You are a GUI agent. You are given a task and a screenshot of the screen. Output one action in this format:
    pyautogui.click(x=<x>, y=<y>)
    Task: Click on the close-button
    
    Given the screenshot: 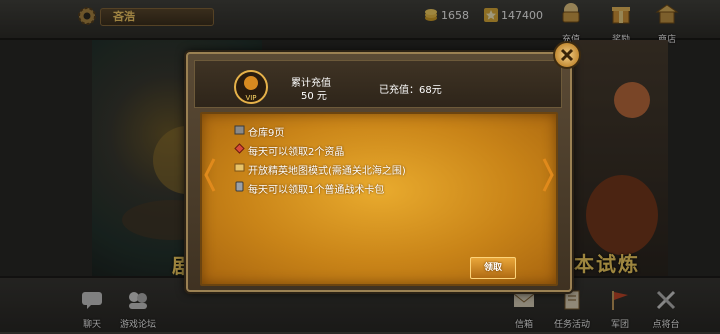 What is the action you would take?
    pyautogui.click(x=567, y=55)
    